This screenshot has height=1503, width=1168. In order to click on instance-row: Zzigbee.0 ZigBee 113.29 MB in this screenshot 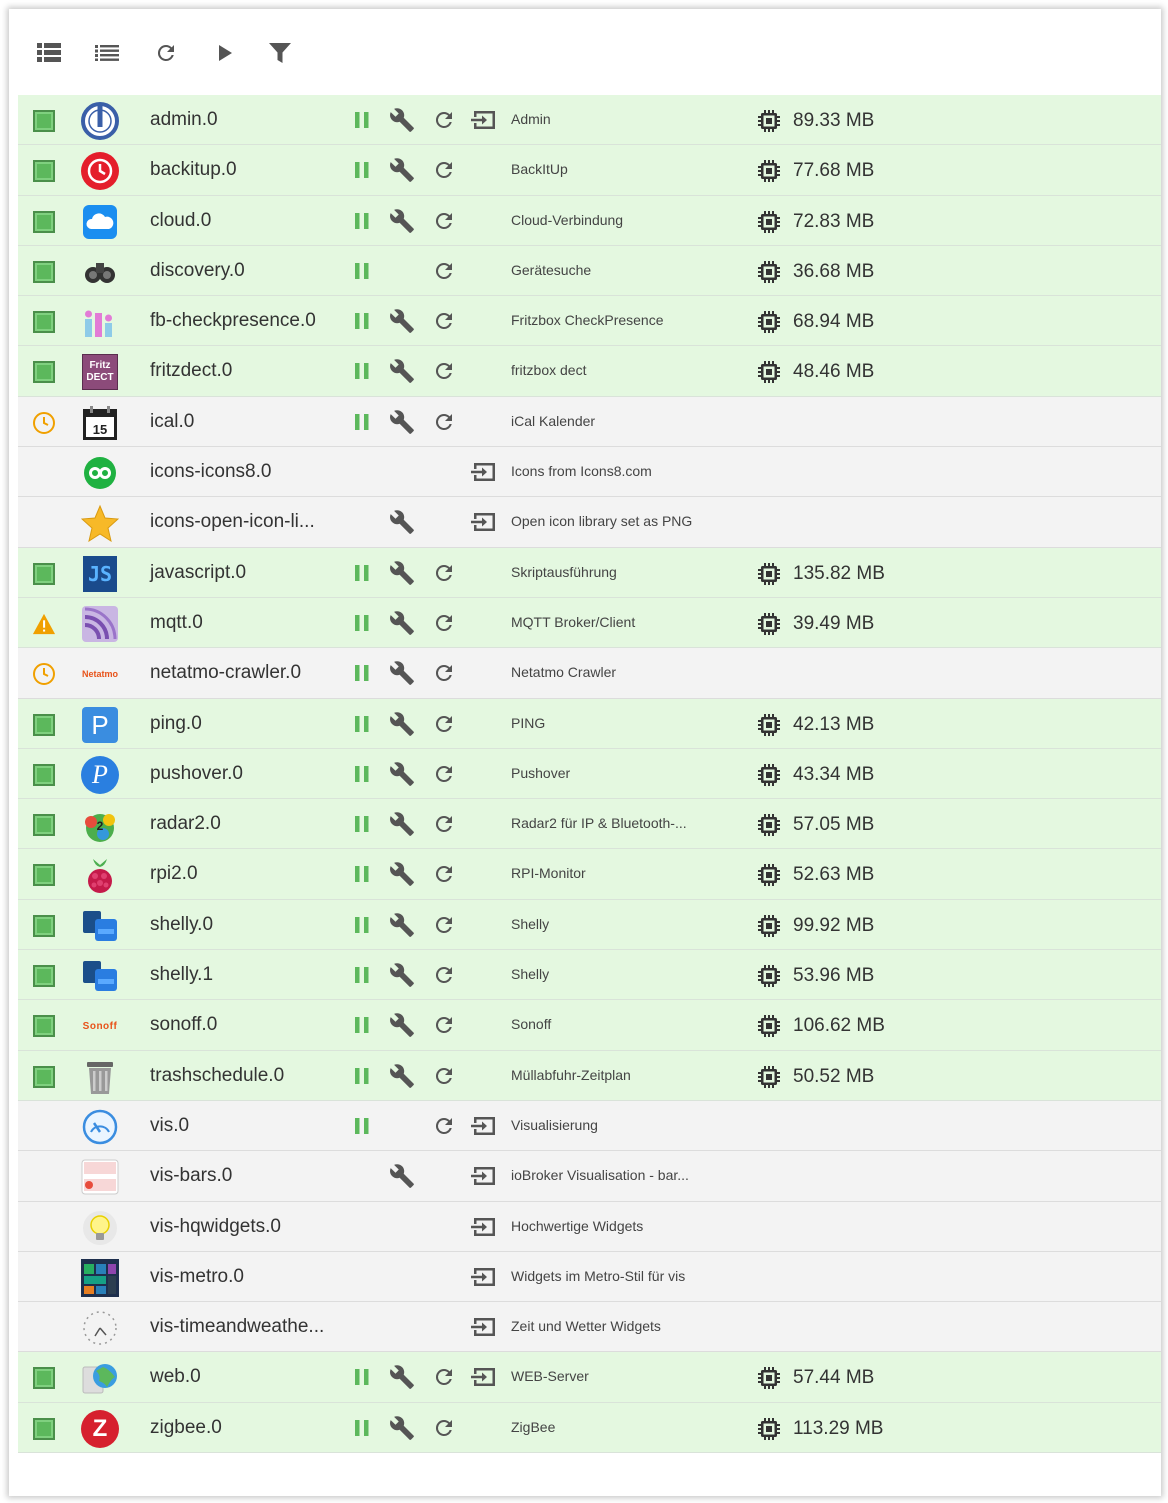, I will do `click(589, 1428)`.